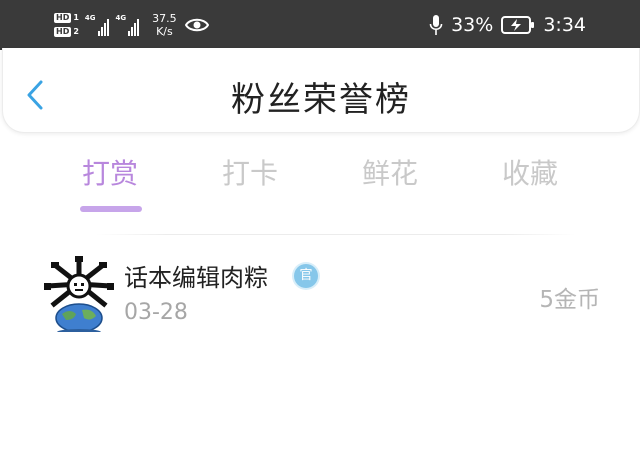 The width and height of the screenshot is (640, 467). Describe the element at coordinates (156, 312) in the screenshot. I see `entry-date: 03-28` at that location.